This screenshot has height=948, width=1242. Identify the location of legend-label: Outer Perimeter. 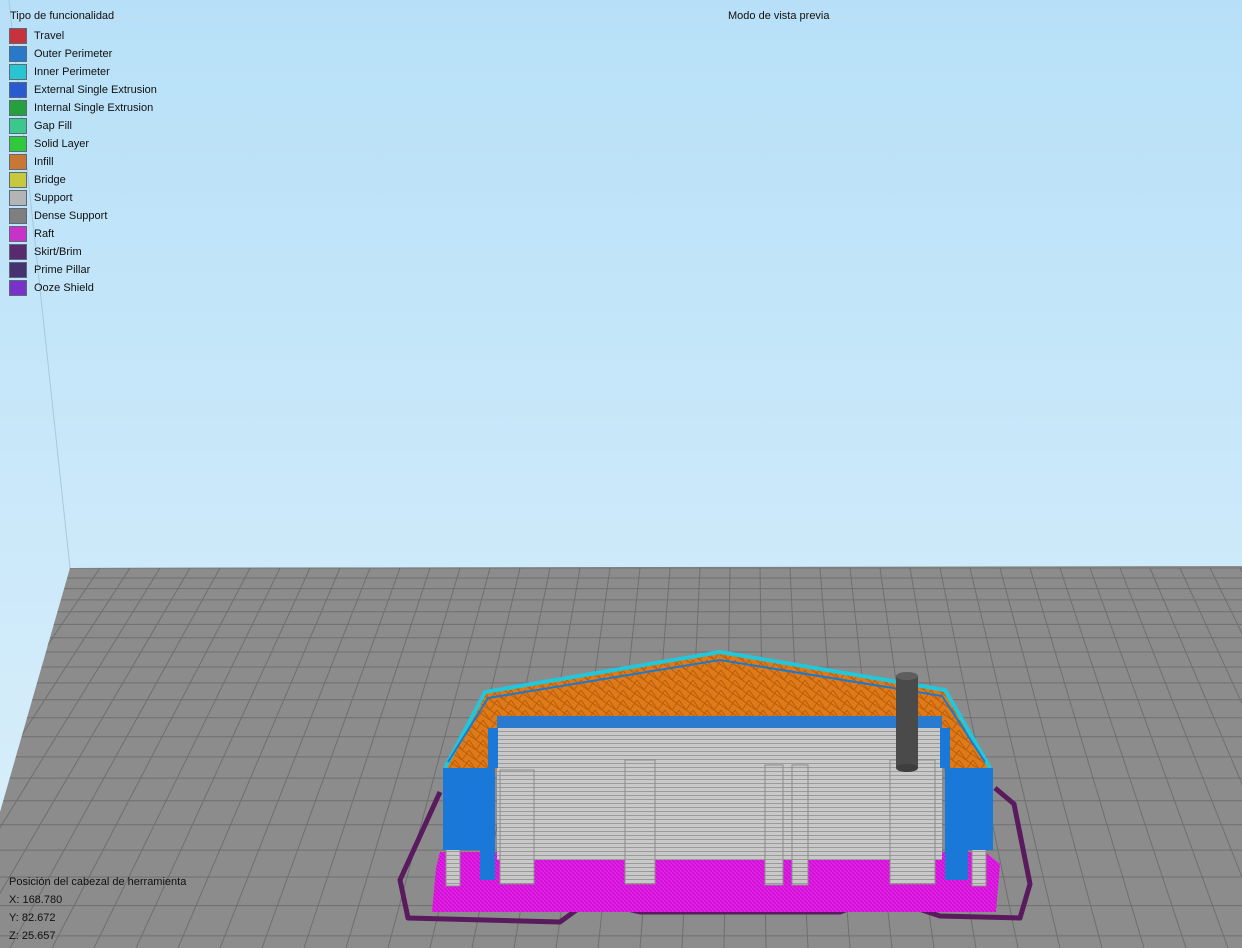
(73, 54).